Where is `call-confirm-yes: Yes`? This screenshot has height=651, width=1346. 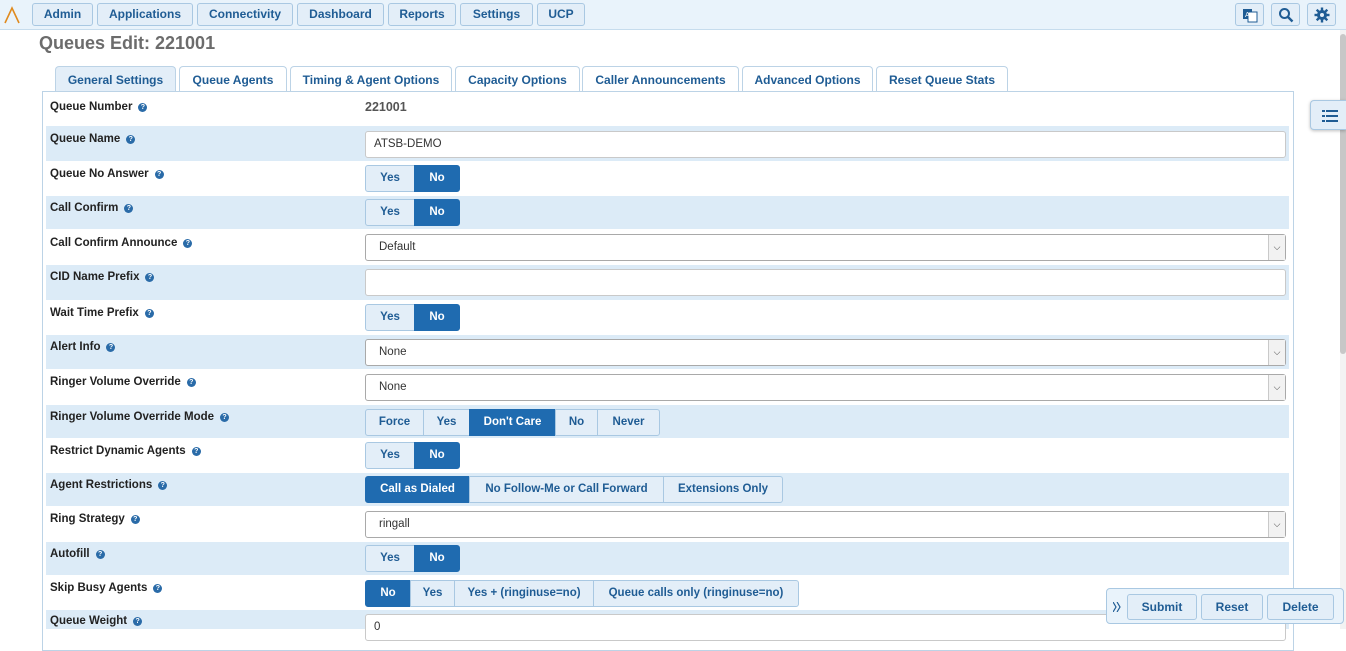 call-confirm-yes: Yes is located at coordinates (390, 212).